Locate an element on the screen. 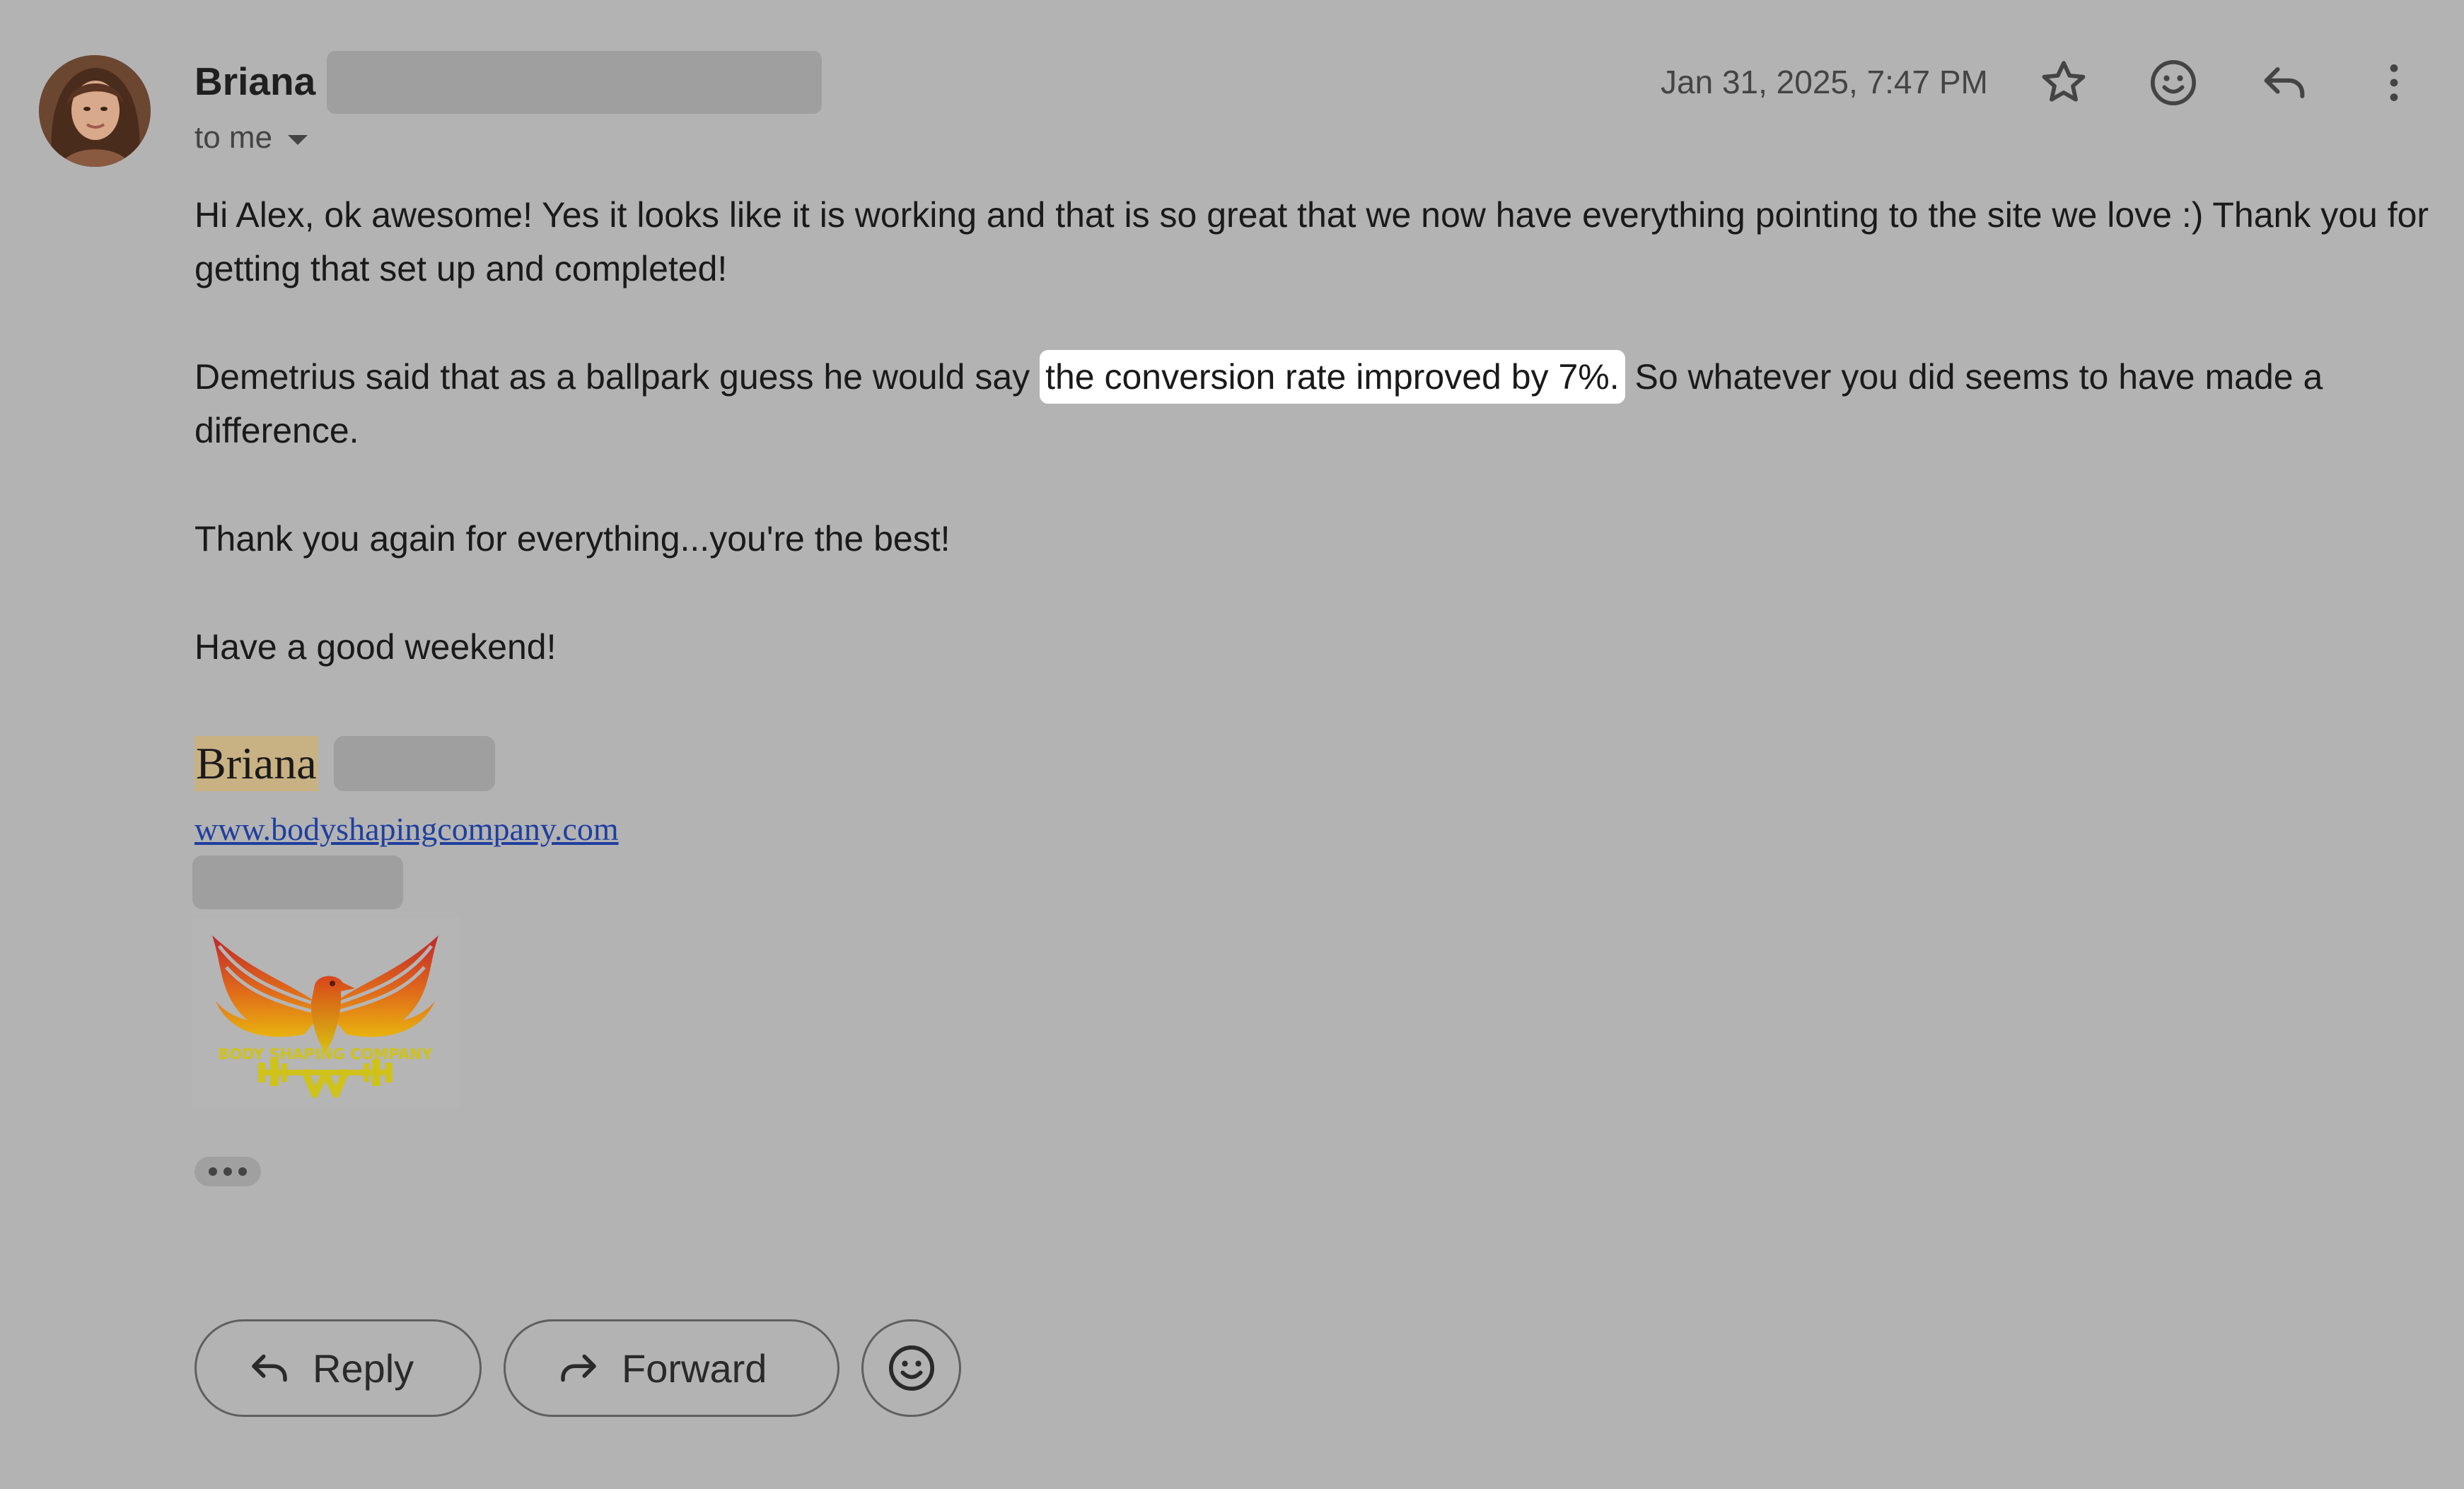  more-options-button is located at coordinates (2394, 83).